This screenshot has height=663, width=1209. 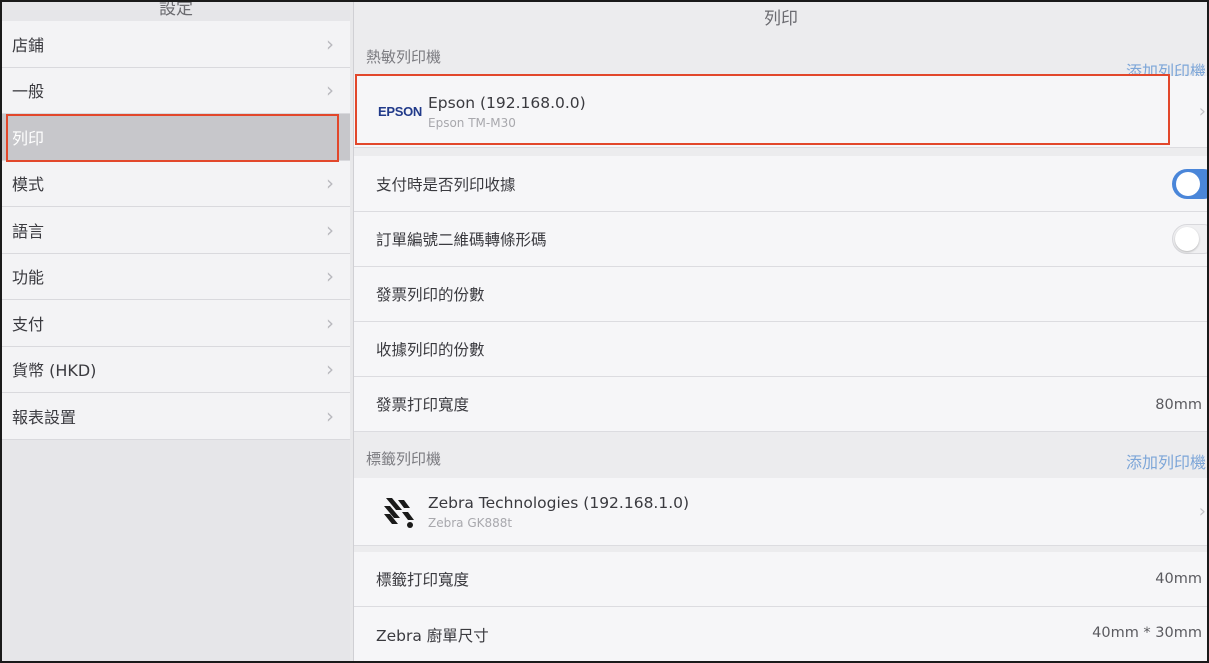 I want to click on kitchen-size-value: 40mm * 30mm, so click(x=1147, y=633).